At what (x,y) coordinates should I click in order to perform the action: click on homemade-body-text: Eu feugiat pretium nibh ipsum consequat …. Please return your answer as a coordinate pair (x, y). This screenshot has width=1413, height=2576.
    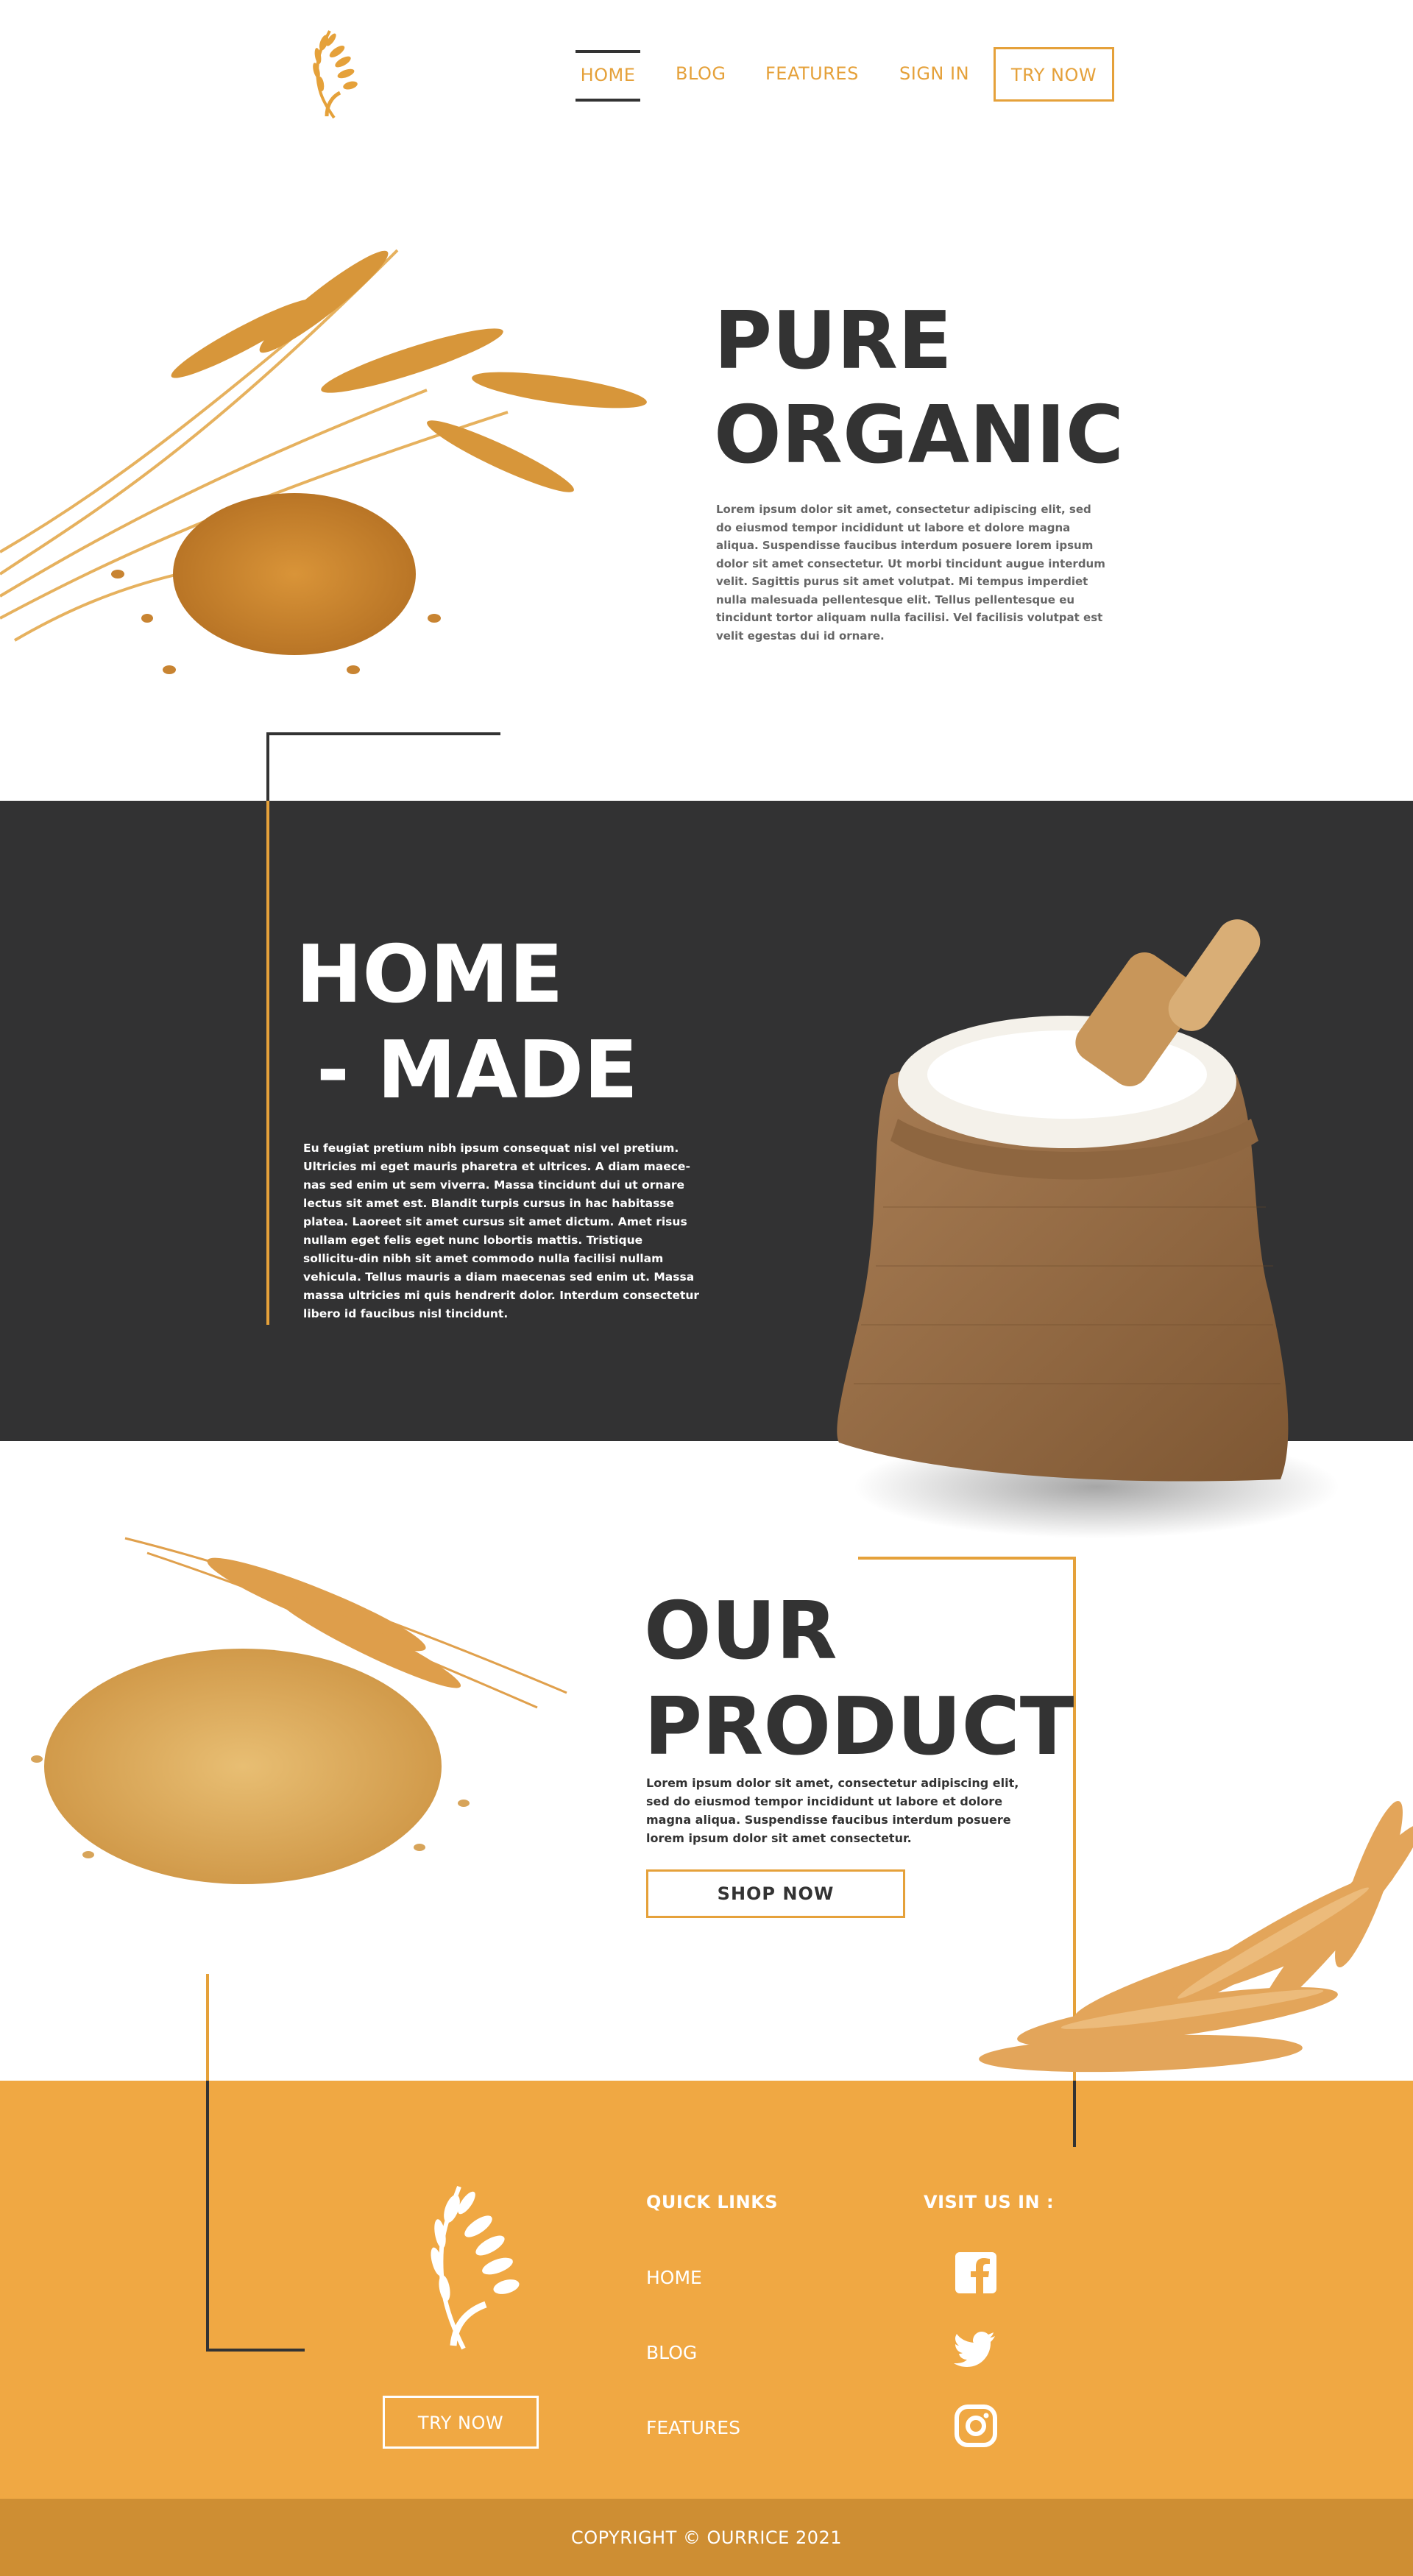
    Looking at the image, I should click on (501, 1231).